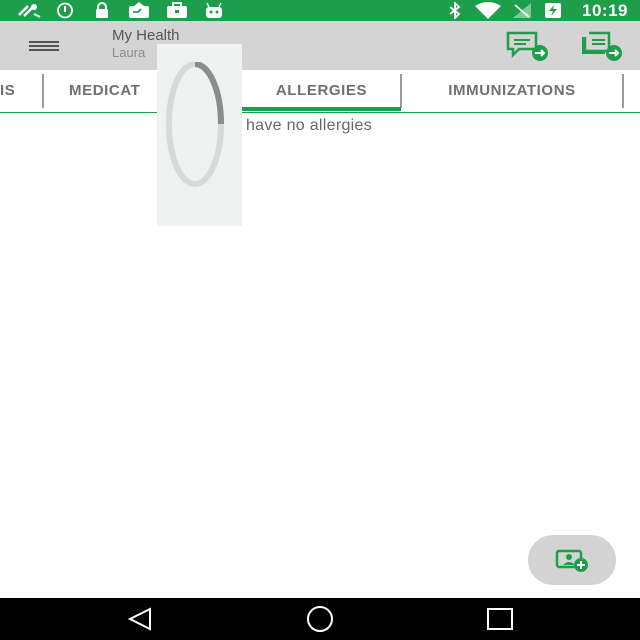  I want to click on send-message-icon, so click(527, 46).